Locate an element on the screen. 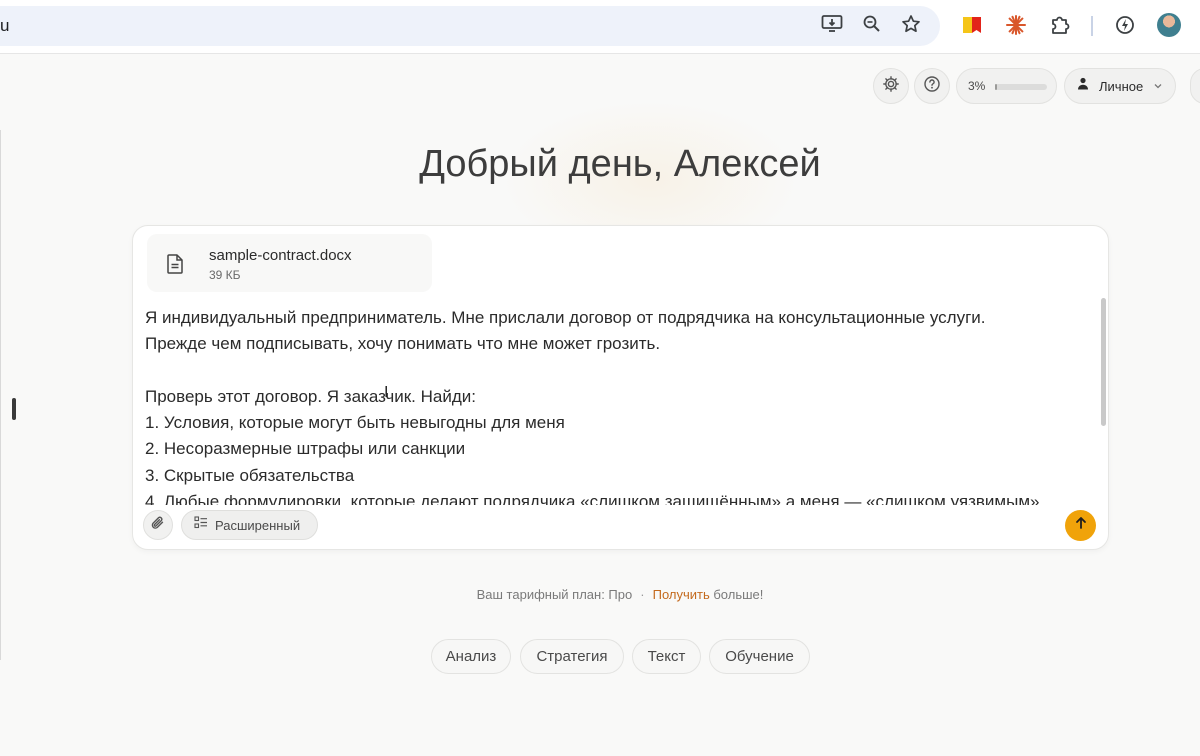 The height and width of the screenshot is (756, 1200). extension-spark-icon is located at coordinates (1016, 25).